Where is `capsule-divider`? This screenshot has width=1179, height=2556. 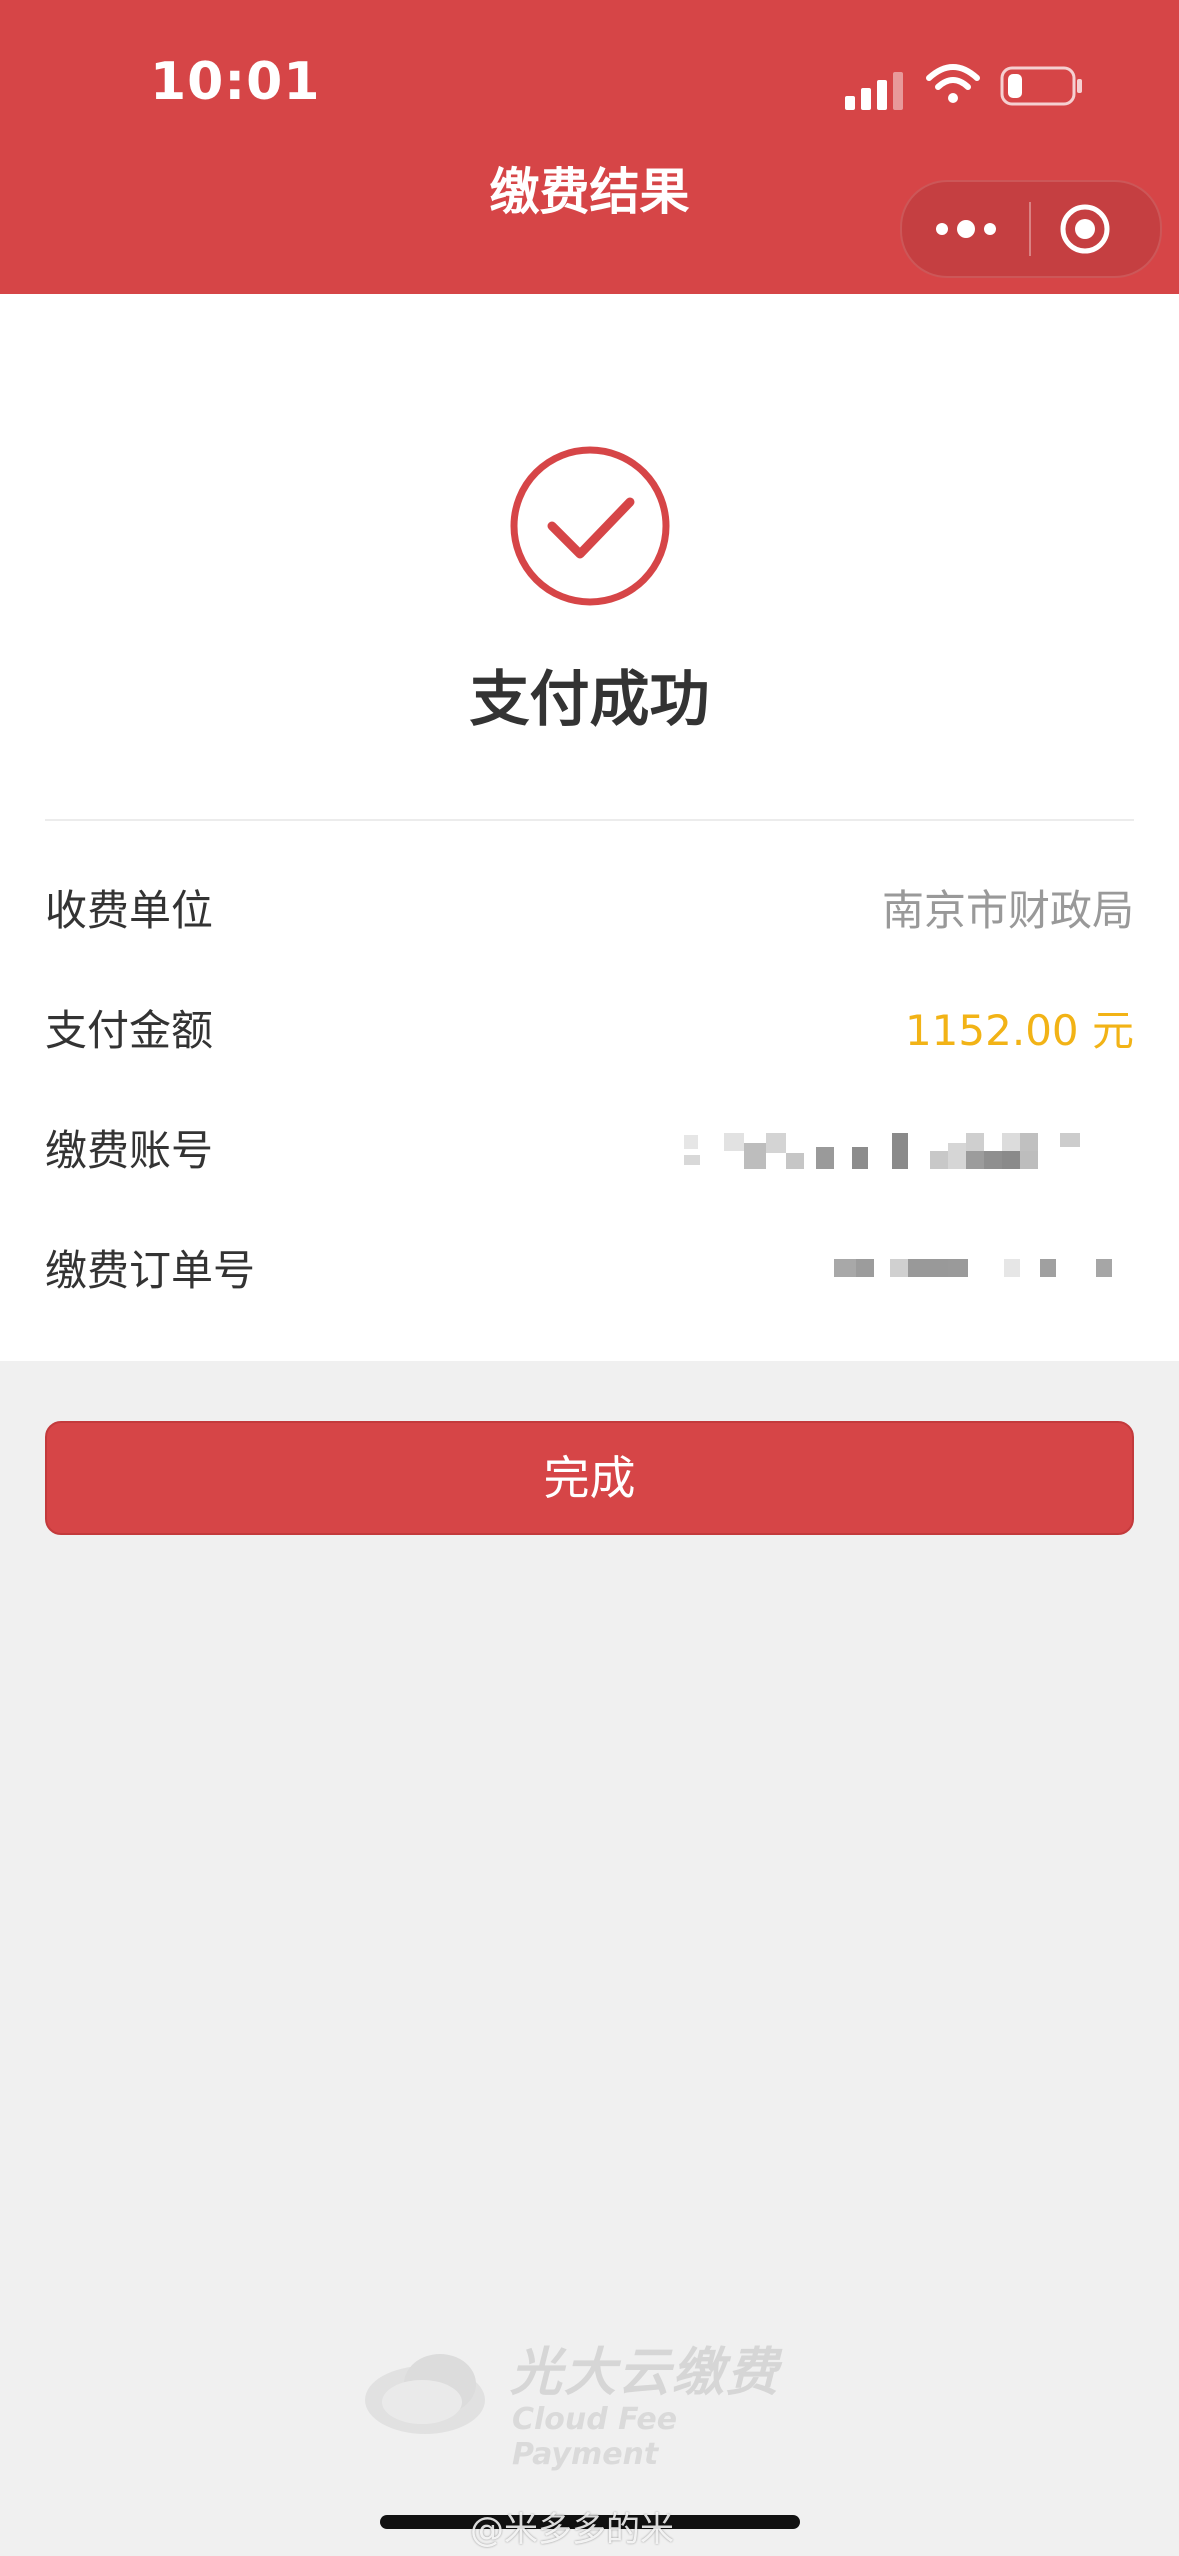 capsule-divider is located at coordinates (1030, 229).